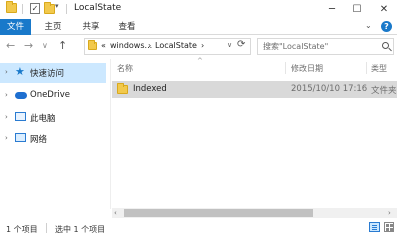 The width and height of the screenshot is (397, 240). What do you see at coordinates (39, 140) in the screenshot?
I see `sidebar-item-label: 网络` at bounding box center [39, 140].